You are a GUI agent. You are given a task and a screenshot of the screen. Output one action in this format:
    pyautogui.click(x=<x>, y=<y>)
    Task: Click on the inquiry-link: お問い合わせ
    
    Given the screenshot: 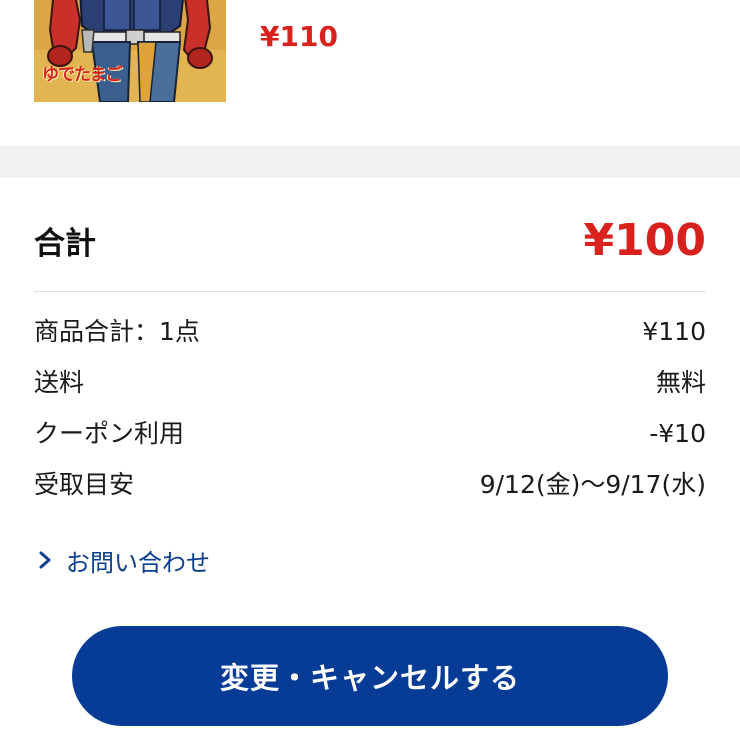 What is the action you would take?
    pyautogui.click(x=122, y=560)
    